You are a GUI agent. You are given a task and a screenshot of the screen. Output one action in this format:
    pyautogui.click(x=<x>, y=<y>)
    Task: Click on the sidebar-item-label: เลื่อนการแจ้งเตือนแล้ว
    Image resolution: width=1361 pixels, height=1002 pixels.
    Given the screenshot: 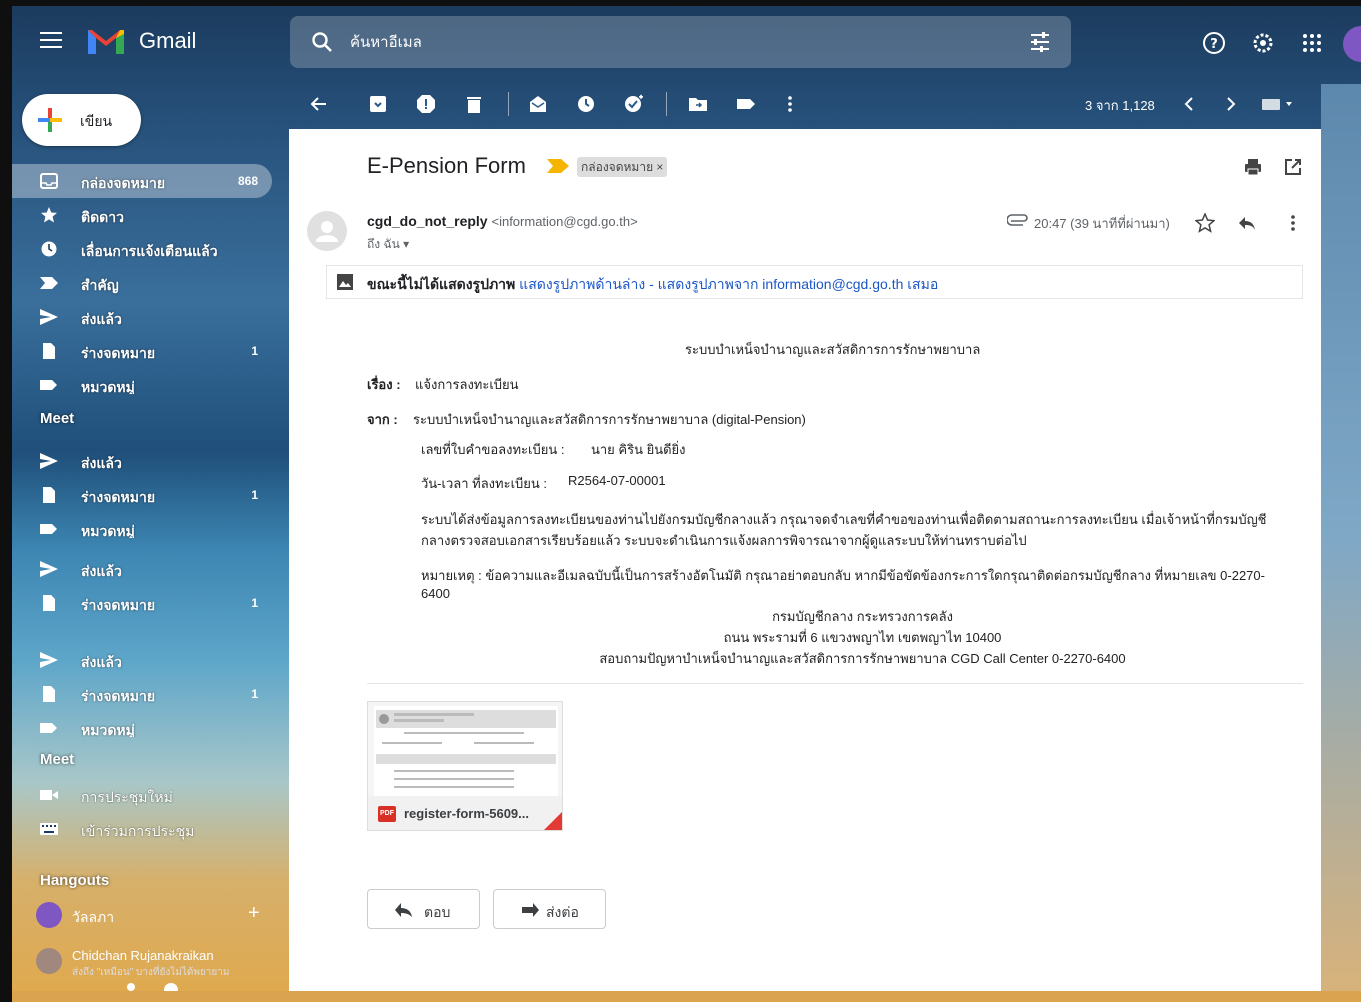 What is the action you would take?
    pyautogui.click(x=149, y=251)
    